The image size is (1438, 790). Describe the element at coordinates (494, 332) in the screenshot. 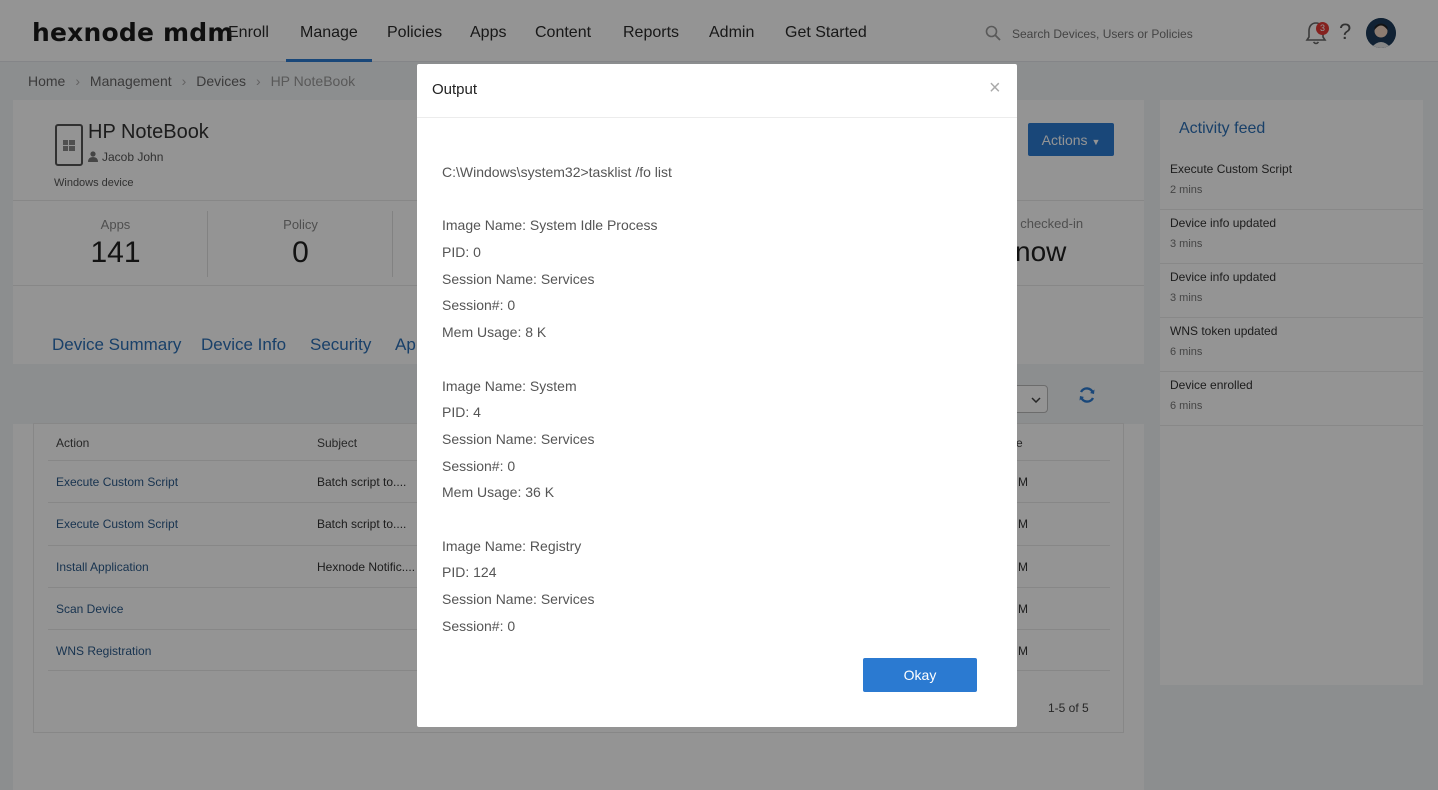

I see `output-line: Mem Usage: 8 K` at that location.